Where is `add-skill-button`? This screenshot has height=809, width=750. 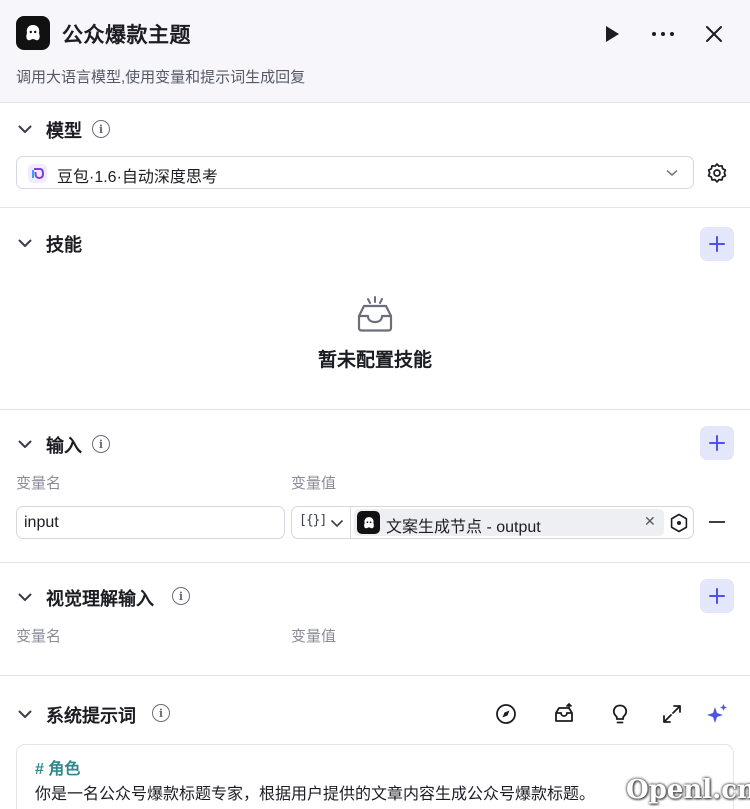 add-skill-button is located at coordinates (717, 244).